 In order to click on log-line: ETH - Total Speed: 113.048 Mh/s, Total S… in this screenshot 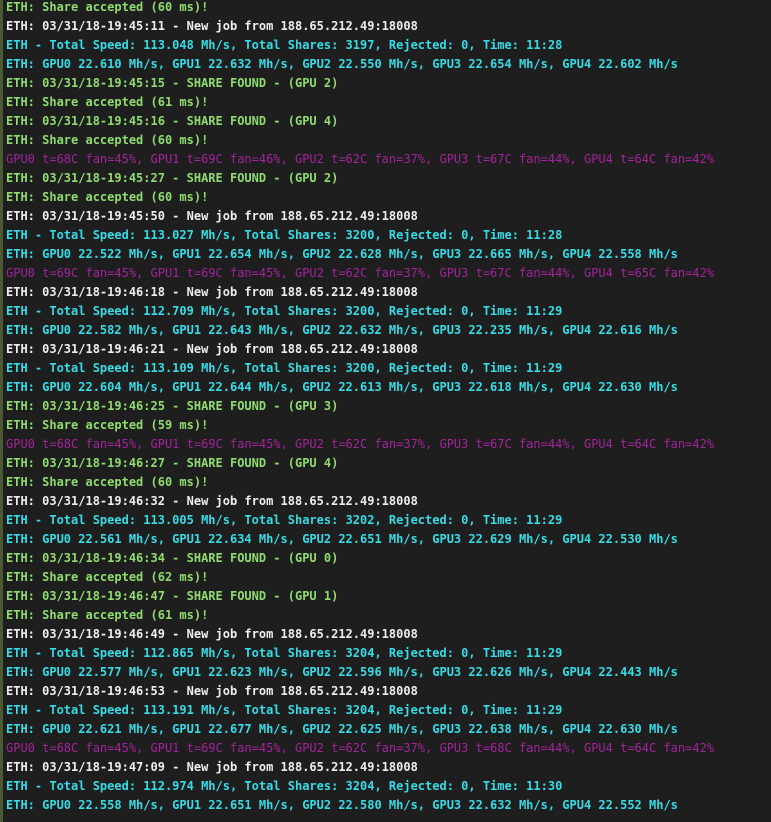, I will do `click(284, 45)`.